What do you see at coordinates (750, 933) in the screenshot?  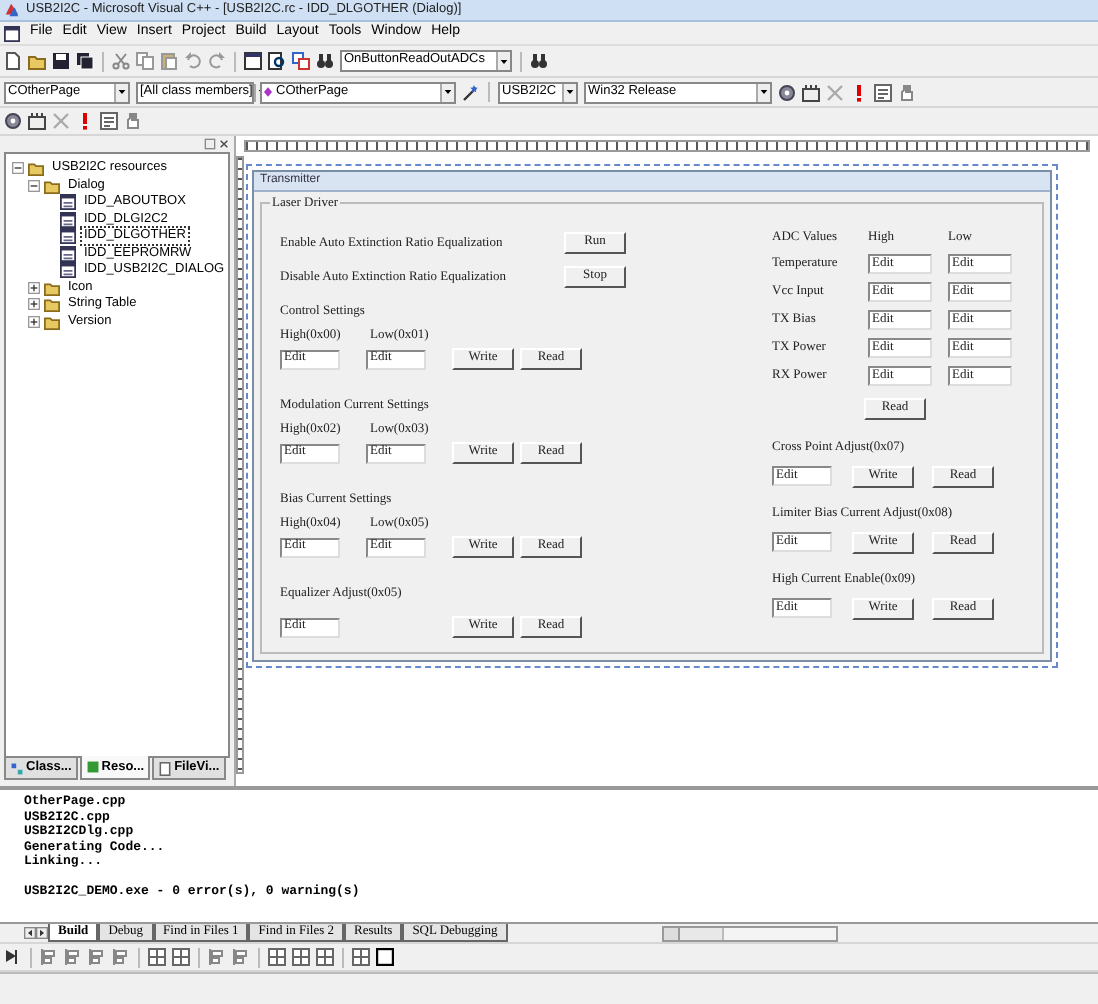 I see `horizontal-scrollbar` at bounding box center [750, 933].